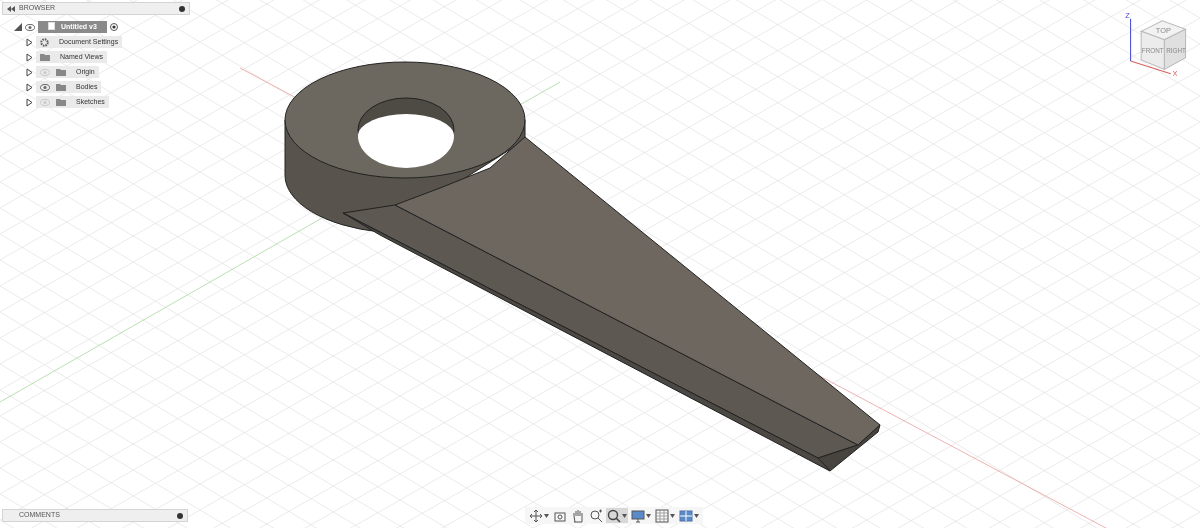 This screenshot has width=1200, height=528. I want to click on collapse-icon, so click(11, 8).